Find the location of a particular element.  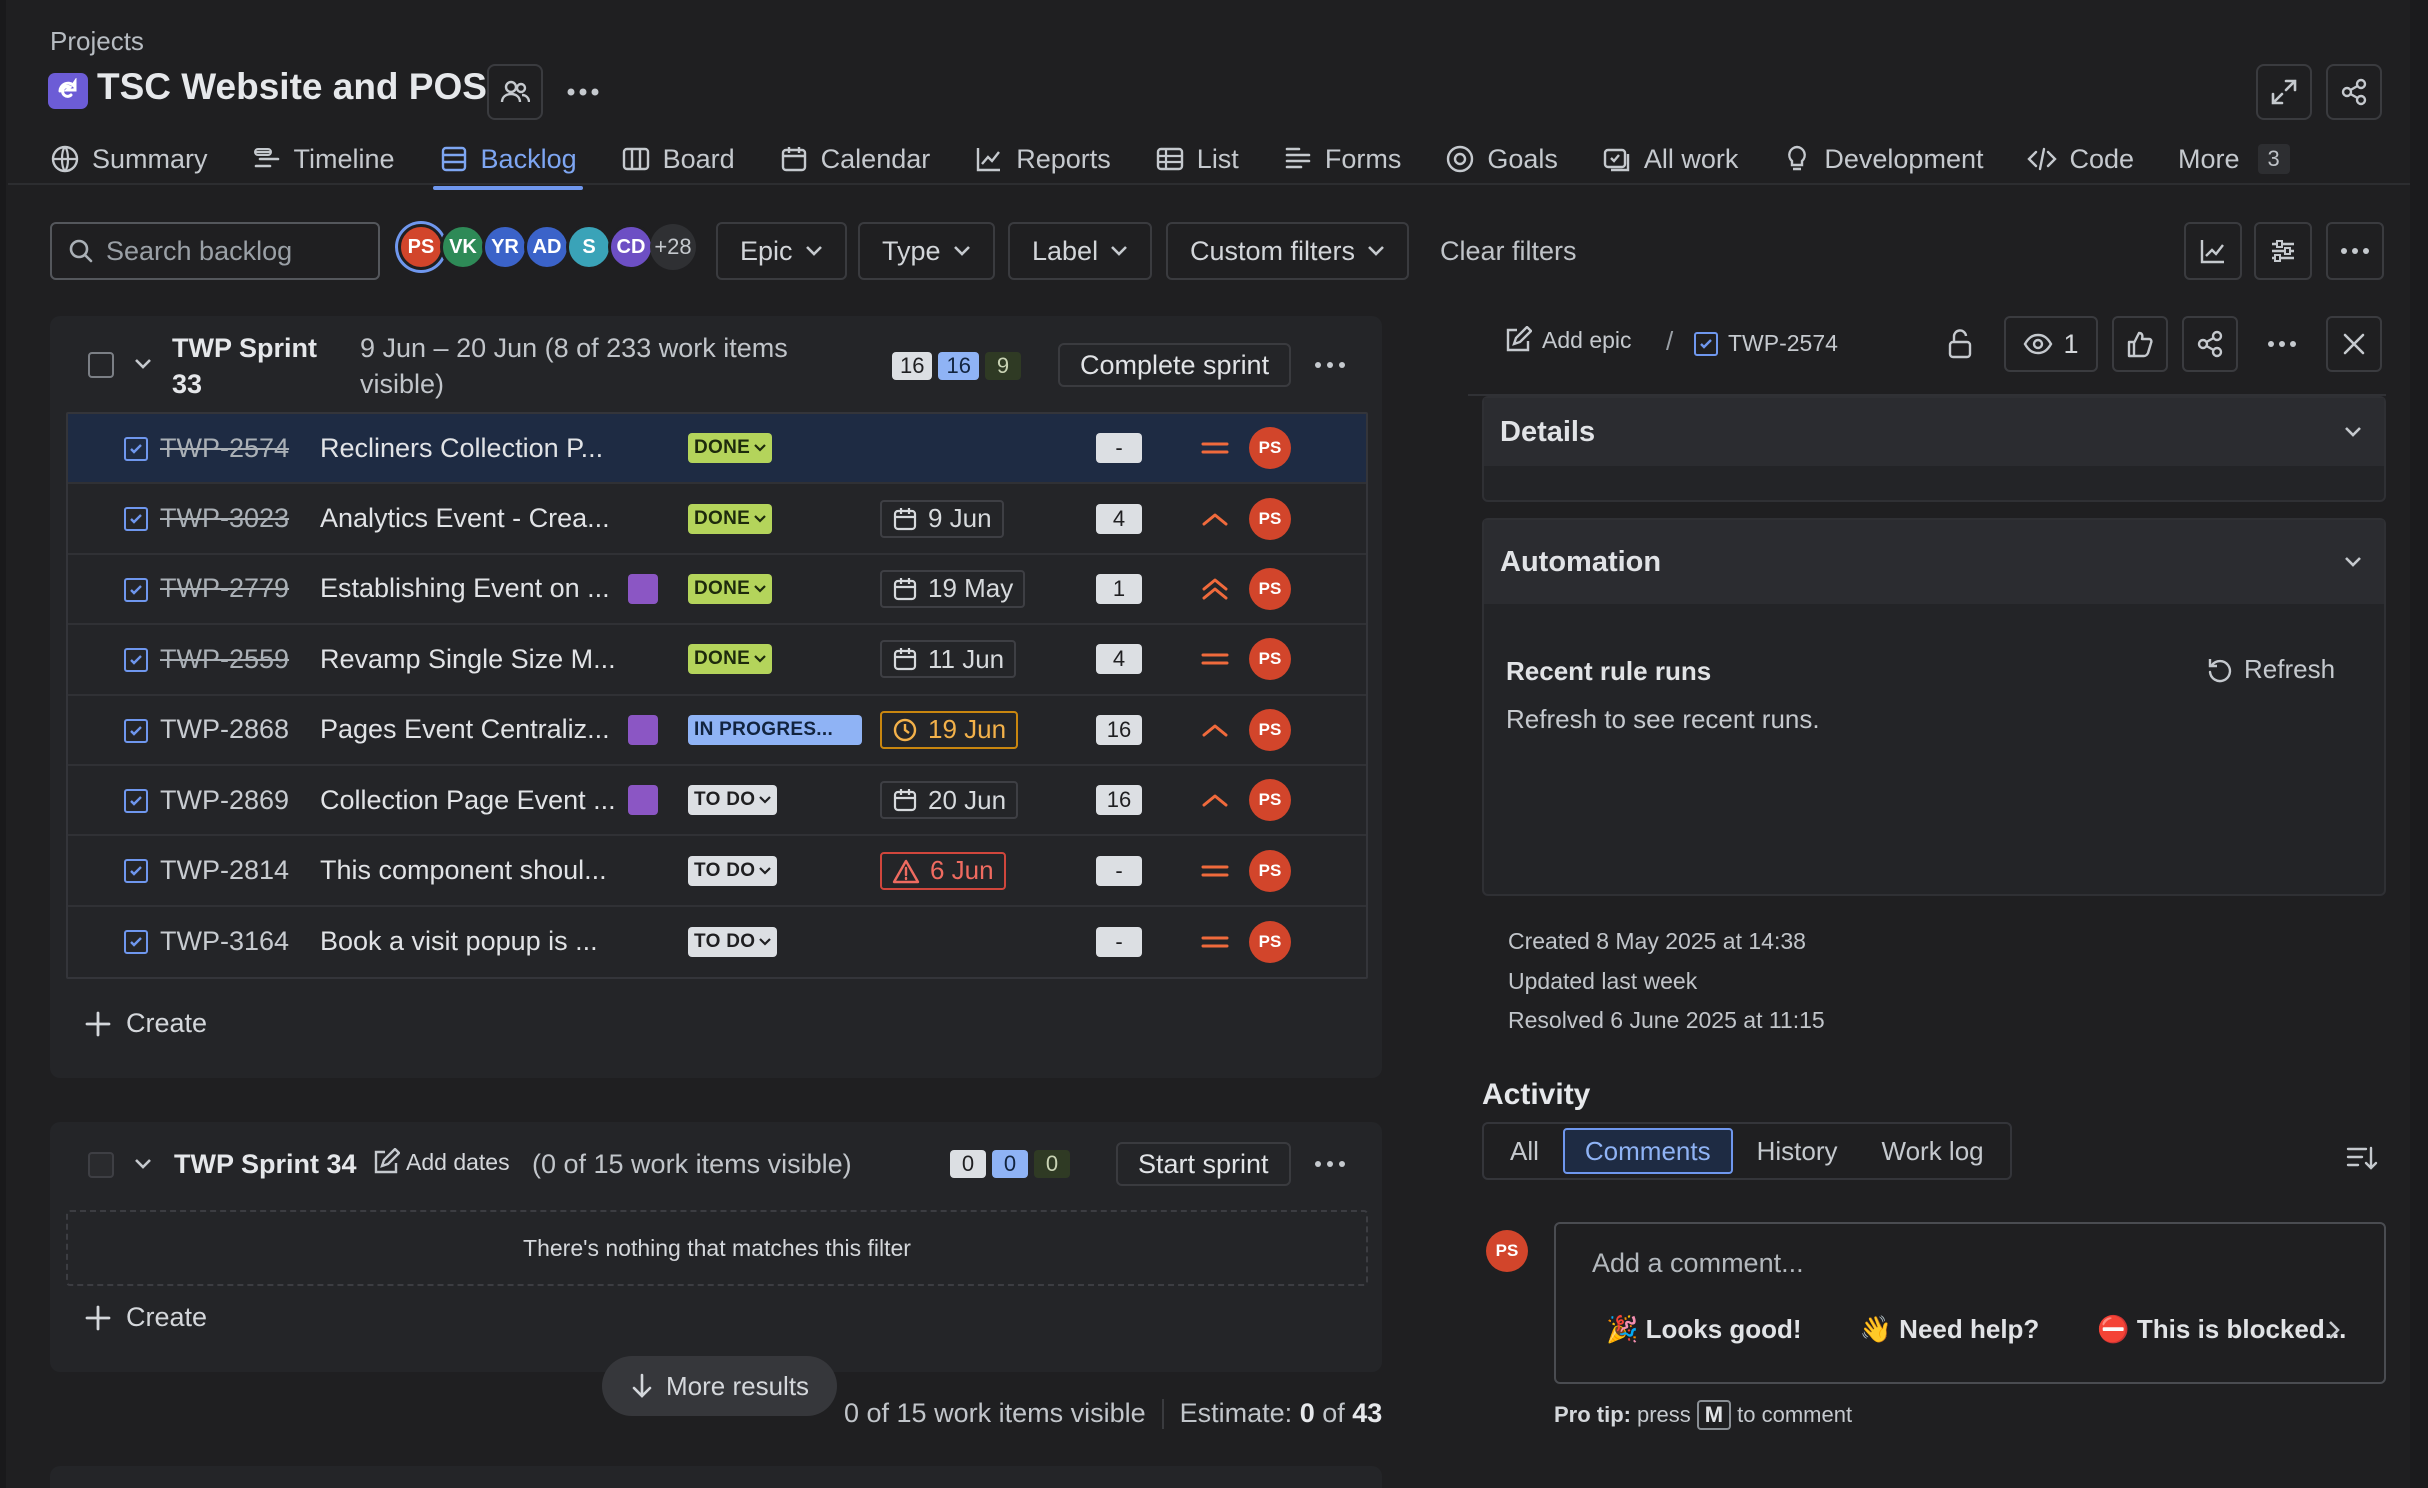

quick-reply-need-help: 👋 Need help? is located at coordinates (1950, 1329).